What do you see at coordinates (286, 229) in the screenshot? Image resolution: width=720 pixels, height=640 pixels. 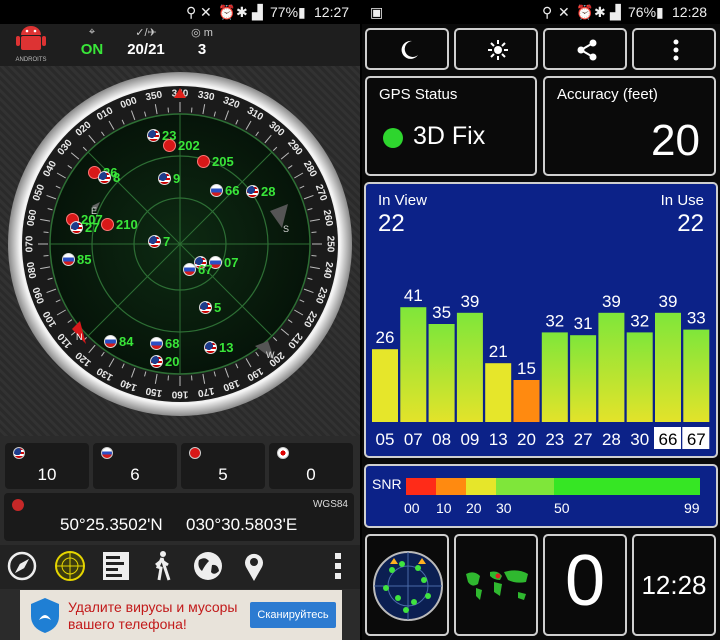 I see `letter-s: S` at bounding box center [286, 229].